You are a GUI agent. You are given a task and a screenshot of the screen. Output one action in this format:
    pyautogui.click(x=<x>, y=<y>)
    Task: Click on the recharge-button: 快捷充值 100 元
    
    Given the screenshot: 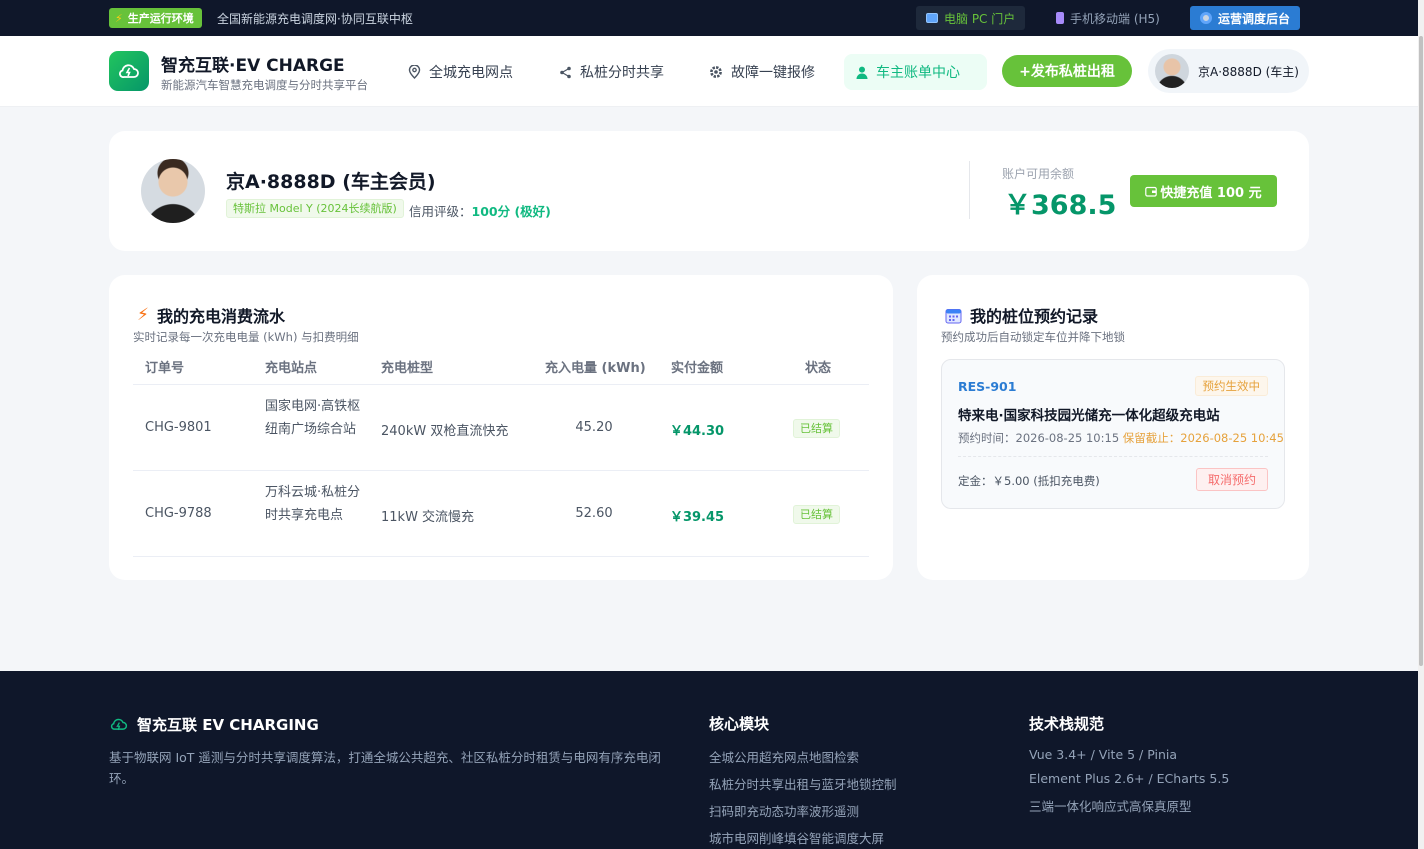 What is the action you would take?
    pyautogui.click(x=1203, y=191)
    